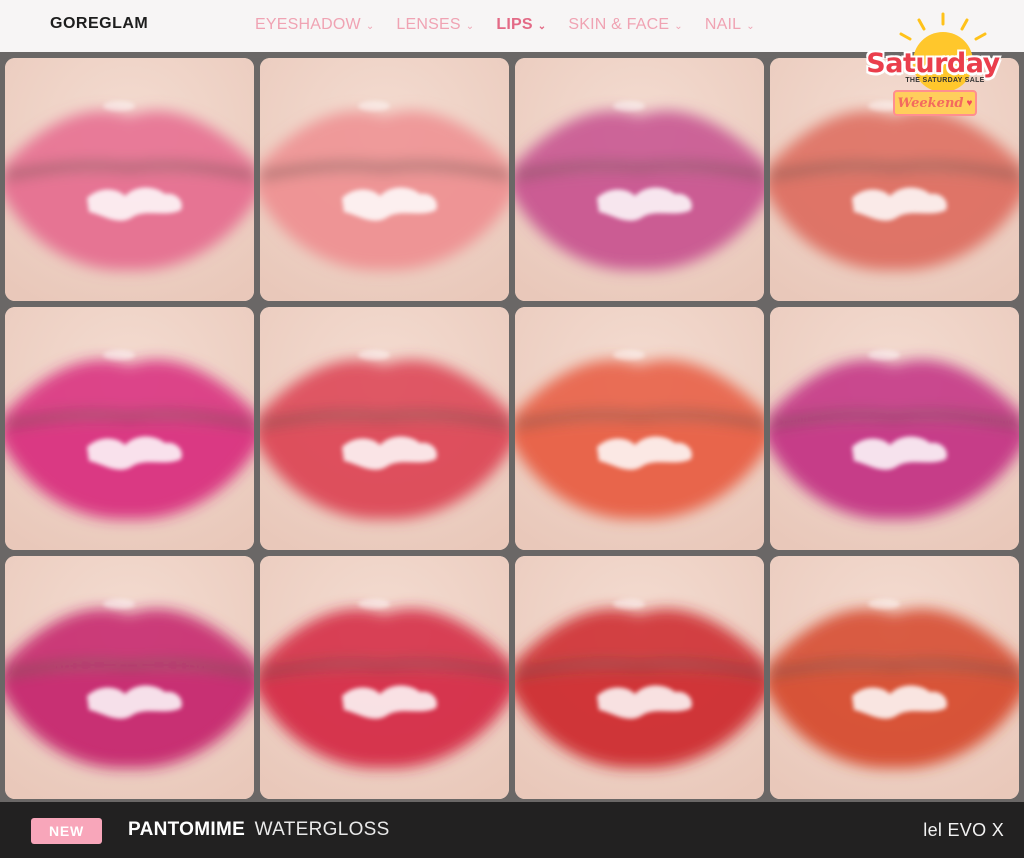  I want to click on nav-item-label: LIPS, so click(514, 24).